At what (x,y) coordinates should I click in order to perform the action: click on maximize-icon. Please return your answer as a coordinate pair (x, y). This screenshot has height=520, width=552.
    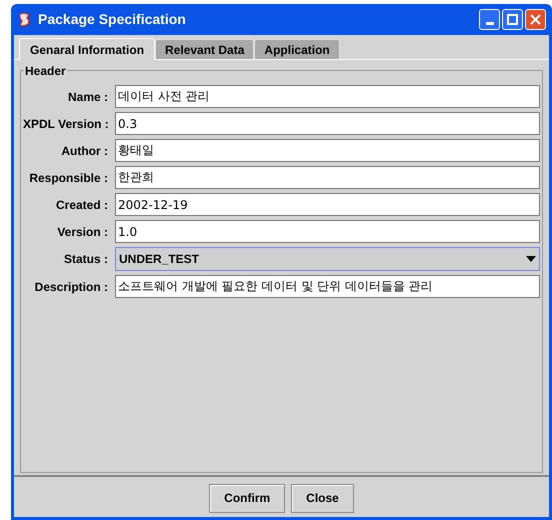
    Looking at the image, I should click on (512, 19).